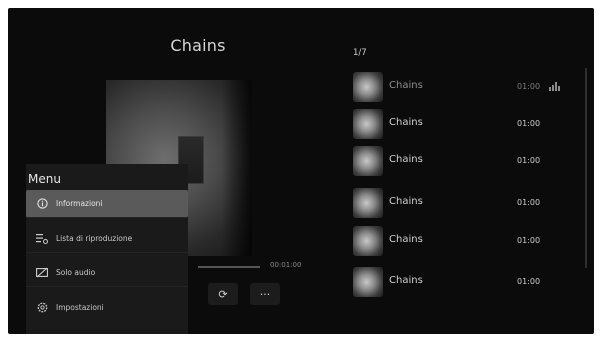  Describe the element at coordinates (229, 267) in the screenshot. I see `progress-bar` at that location.